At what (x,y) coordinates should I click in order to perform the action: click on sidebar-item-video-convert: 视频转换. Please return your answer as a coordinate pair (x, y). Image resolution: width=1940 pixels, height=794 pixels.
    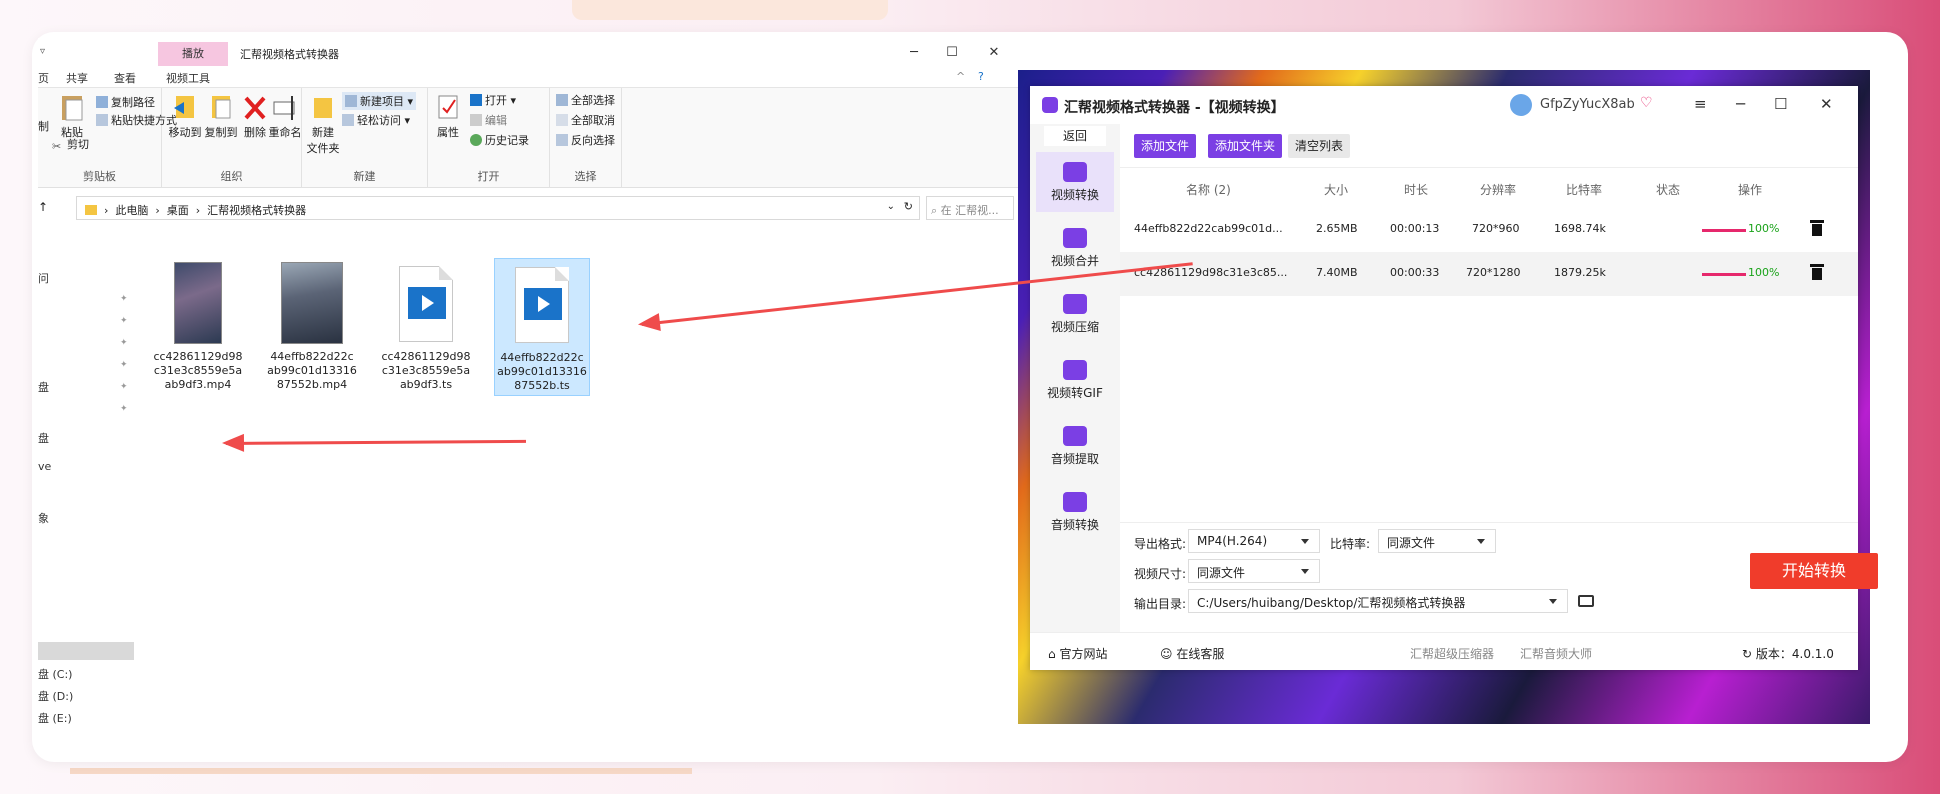
    Looking at the image, I should click on (1075, 182).